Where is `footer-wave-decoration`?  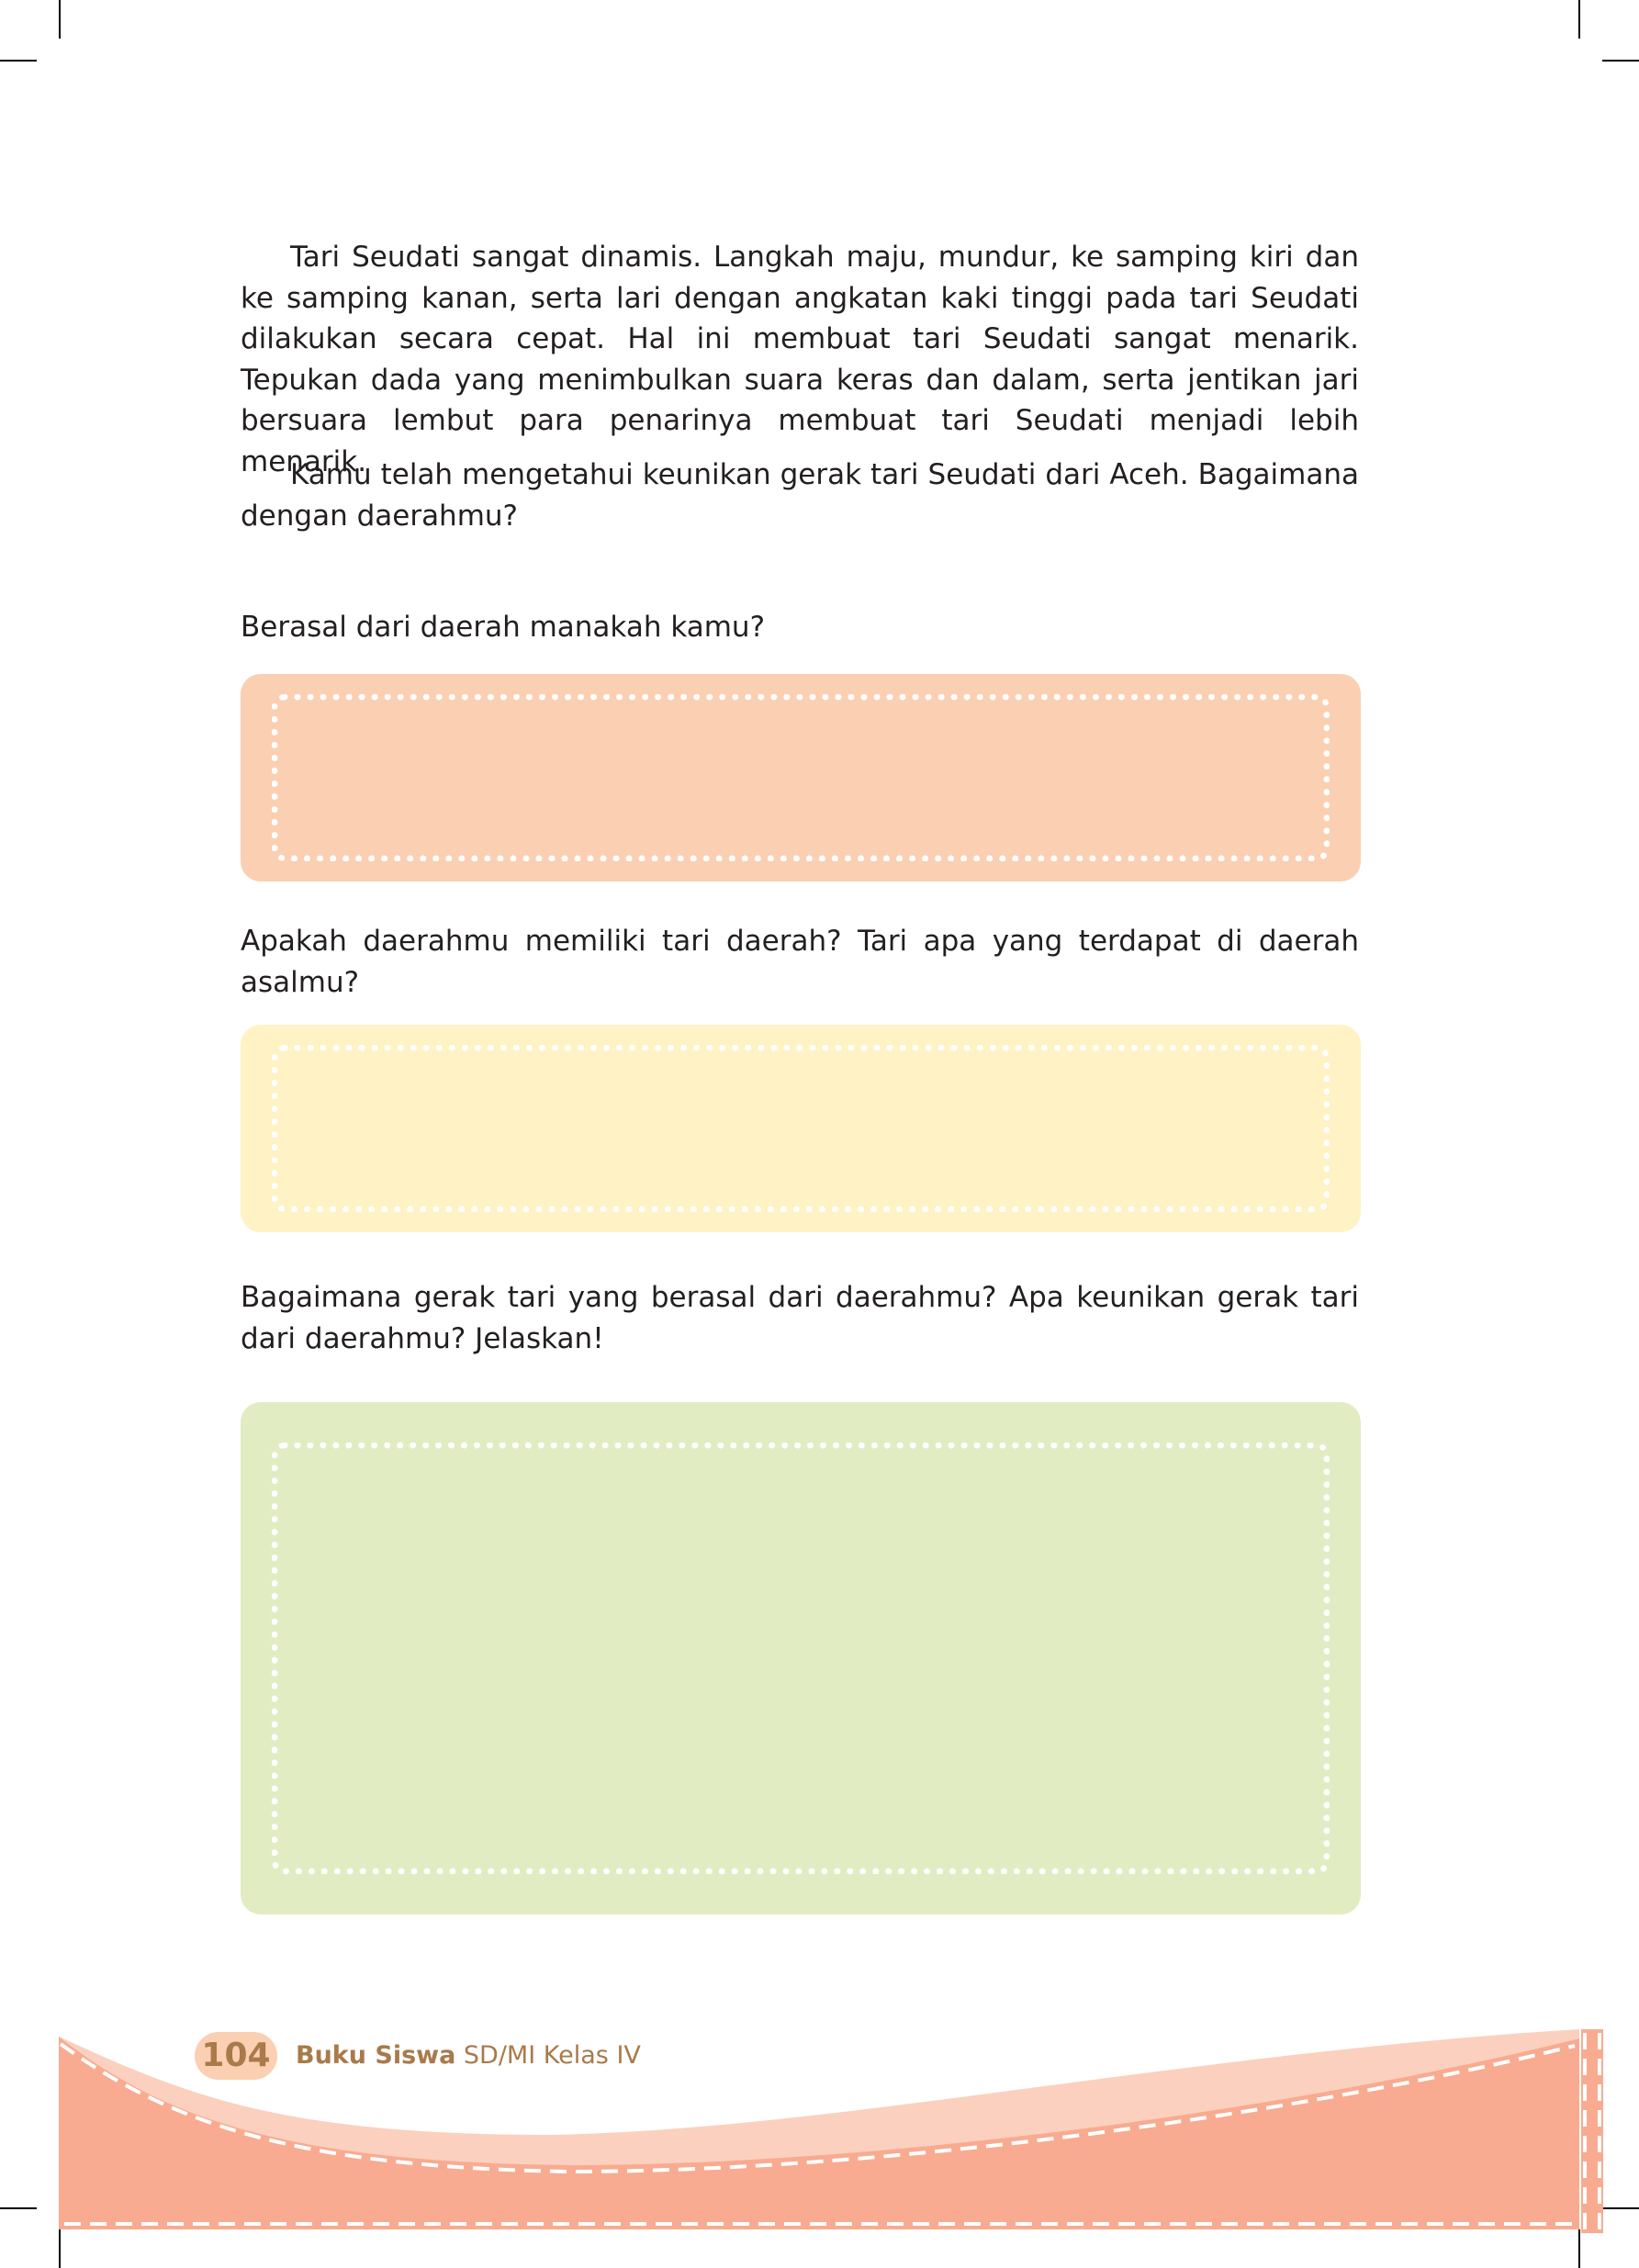 footer-wave-decoration is located at coordinates (831, 2131).